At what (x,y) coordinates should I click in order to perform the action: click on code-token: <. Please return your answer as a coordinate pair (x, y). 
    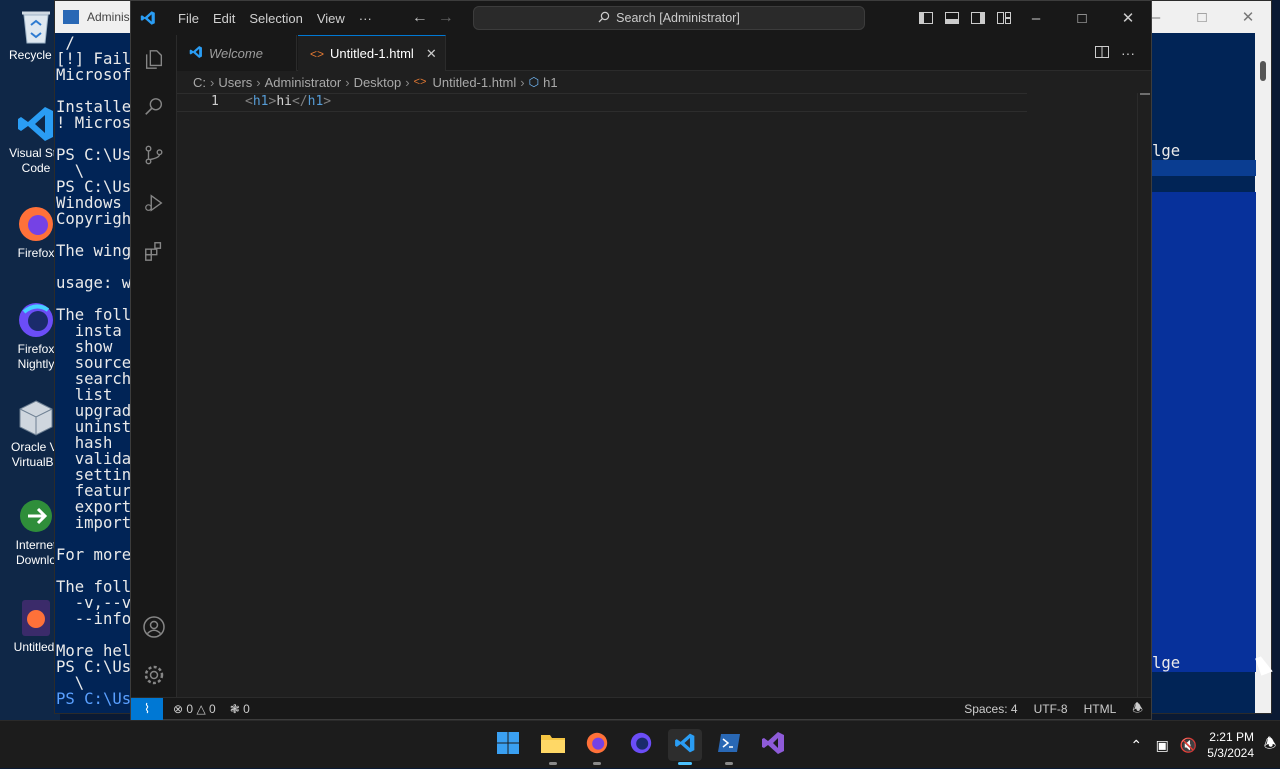
    Looking at the image, I should click on (249, 101).